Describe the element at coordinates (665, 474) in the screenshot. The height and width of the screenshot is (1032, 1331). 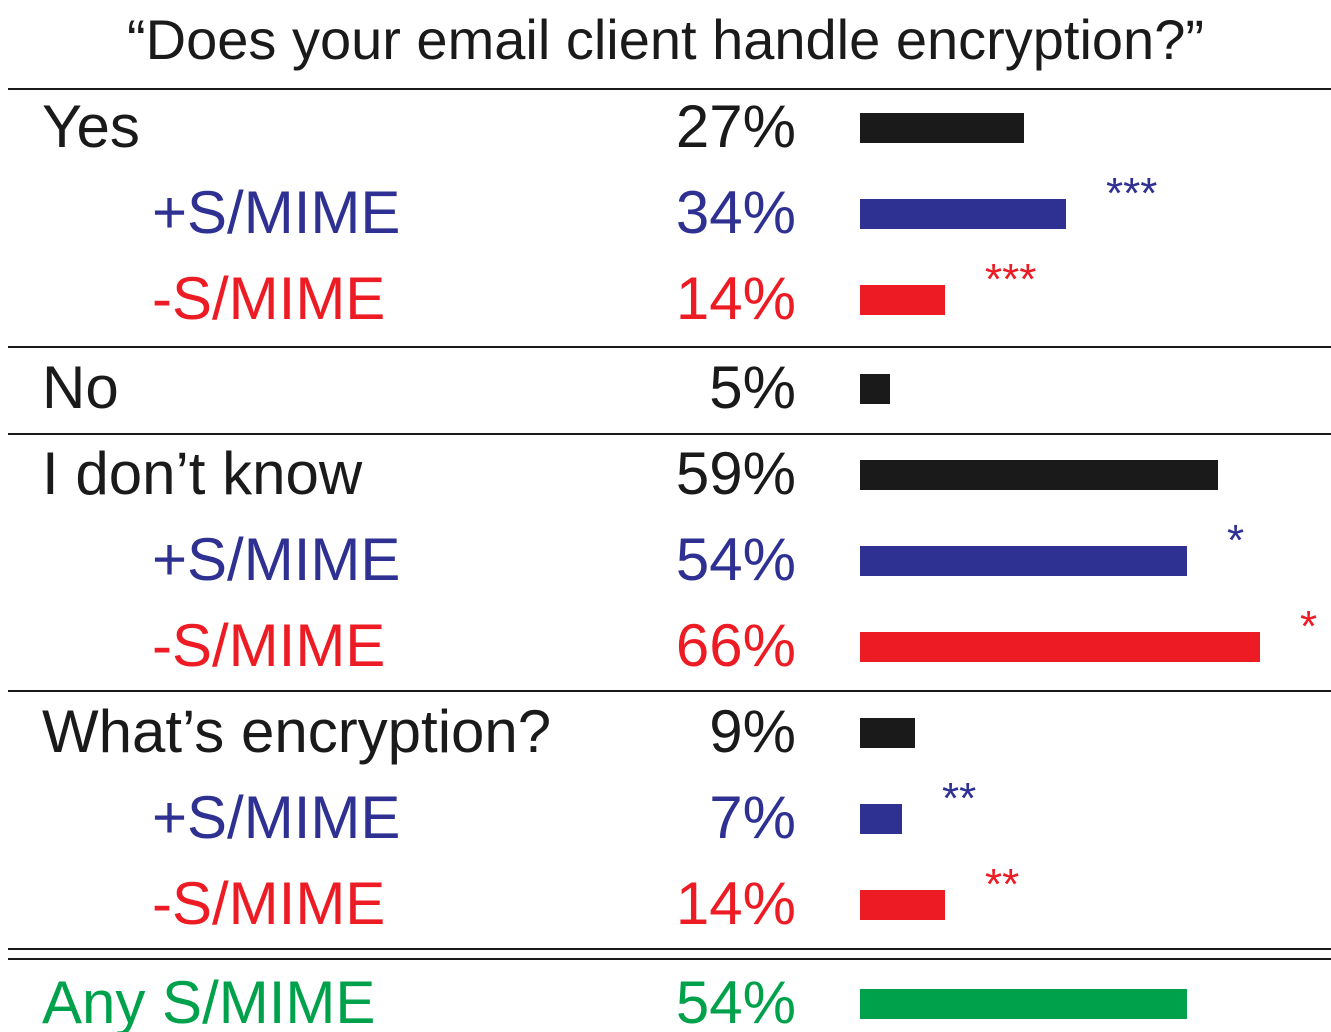
I see `table-row: I don’t know 59%` at that location.